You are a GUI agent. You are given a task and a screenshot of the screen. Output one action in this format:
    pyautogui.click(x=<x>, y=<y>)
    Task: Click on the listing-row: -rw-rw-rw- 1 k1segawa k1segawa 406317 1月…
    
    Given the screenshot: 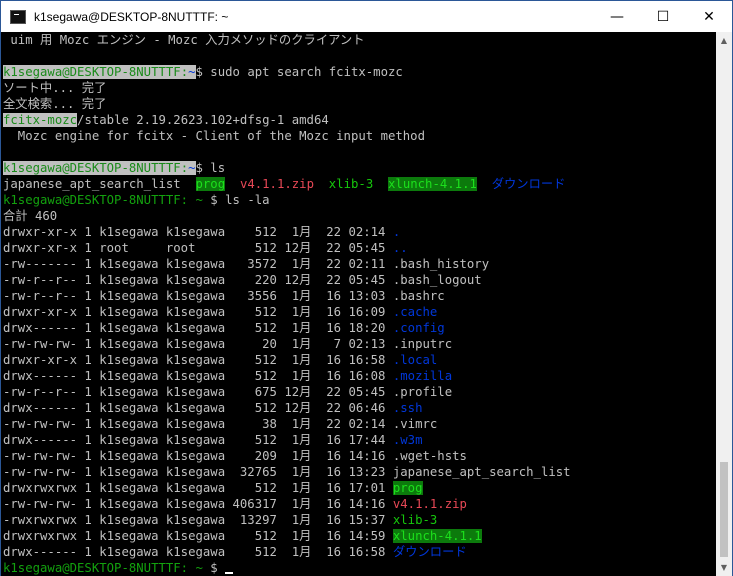 What is the action you would take?
    pyautogui.click(x=235, y=504)
    